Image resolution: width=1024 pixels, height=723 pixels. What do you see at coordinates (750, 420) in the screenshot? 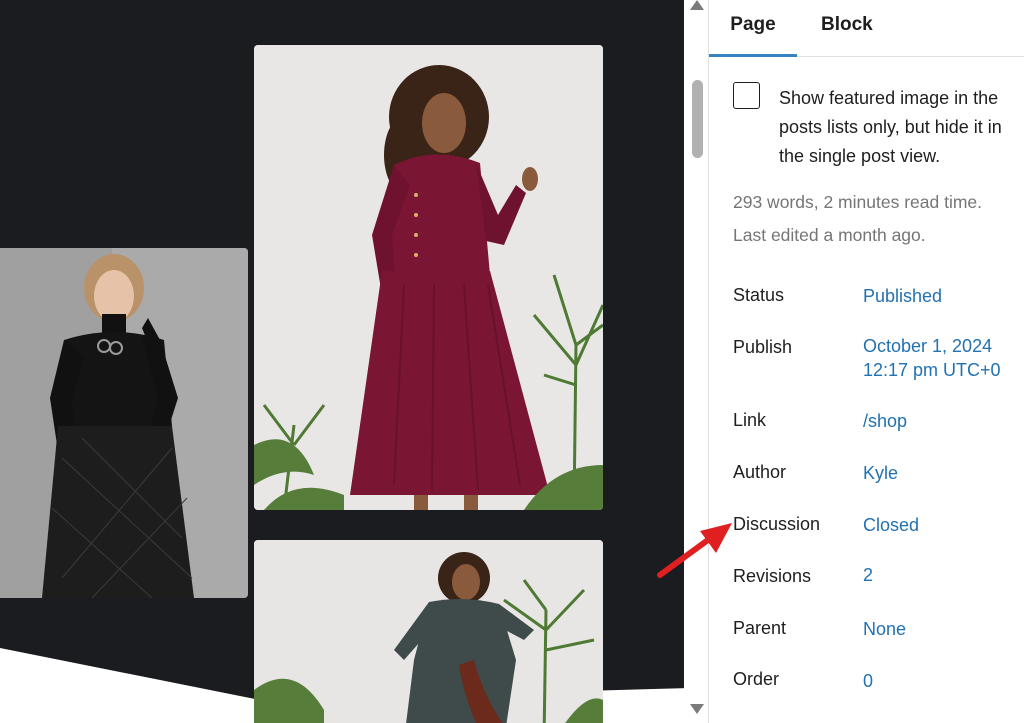
I see `link-label: Link` at bounding box center [750, 420].